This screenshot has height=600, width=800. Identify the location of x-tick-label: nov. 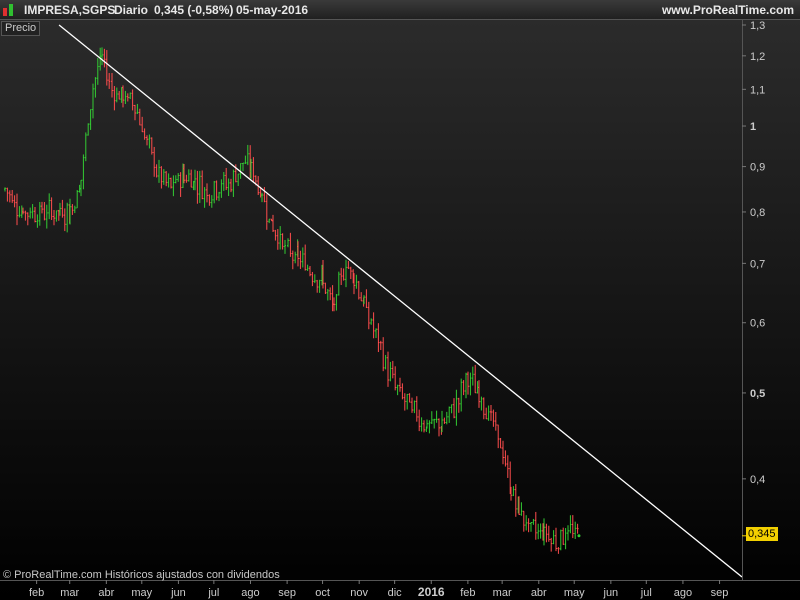
(359, 593).